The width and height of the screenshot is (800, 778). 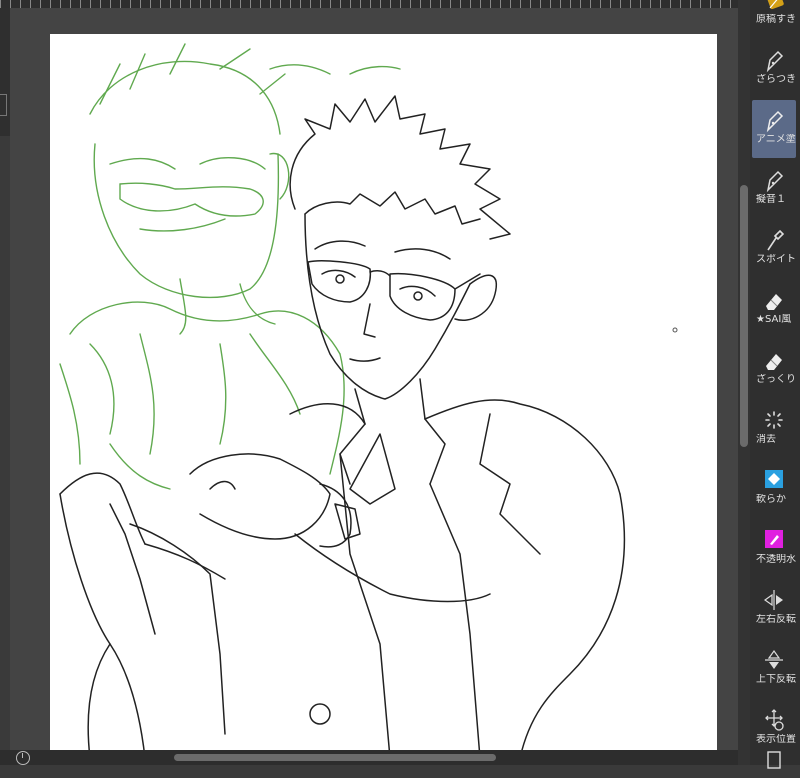 I want to click on flip-vertical-icon, so click(x=774, y=660).